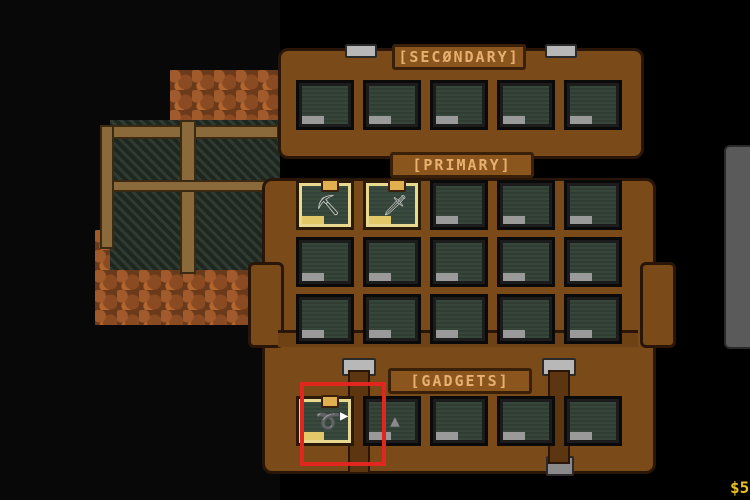  What do you see at coordinates (460, 381) in the screenshot?
I see `gadgets-section-label: [GADGETS]` at bounding box center [460, 381].